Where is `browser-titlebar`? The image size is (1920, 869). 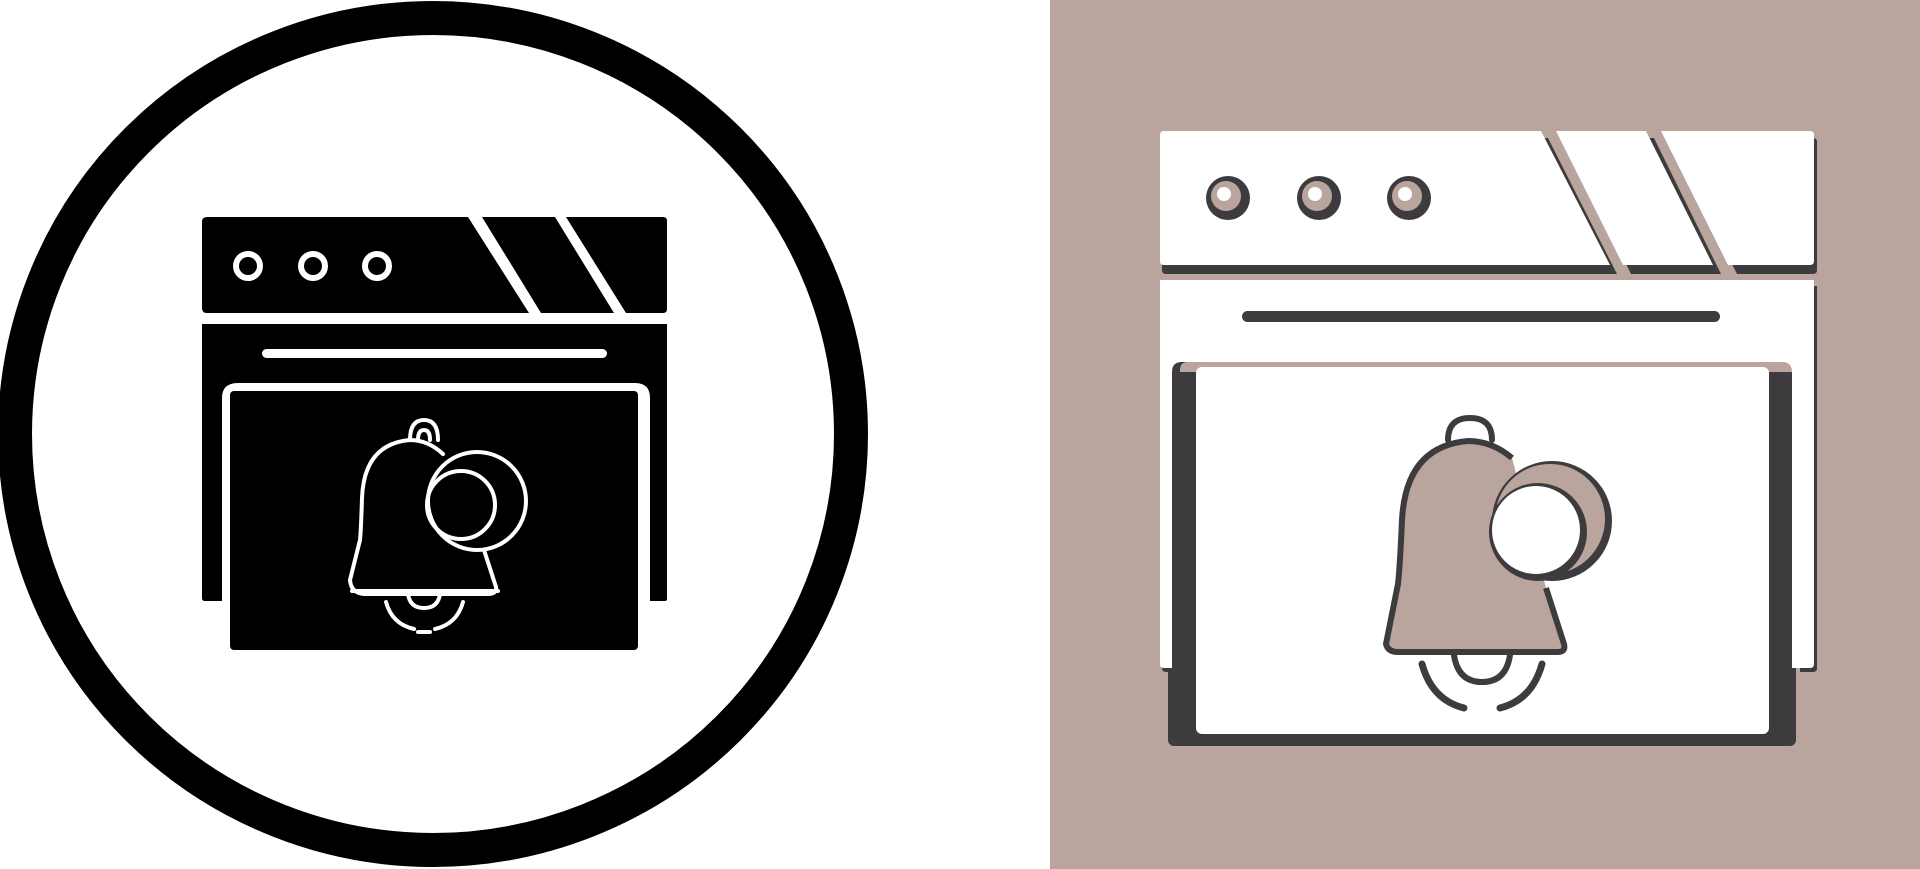
browser-titlebar is located at coordinates (434, 265).